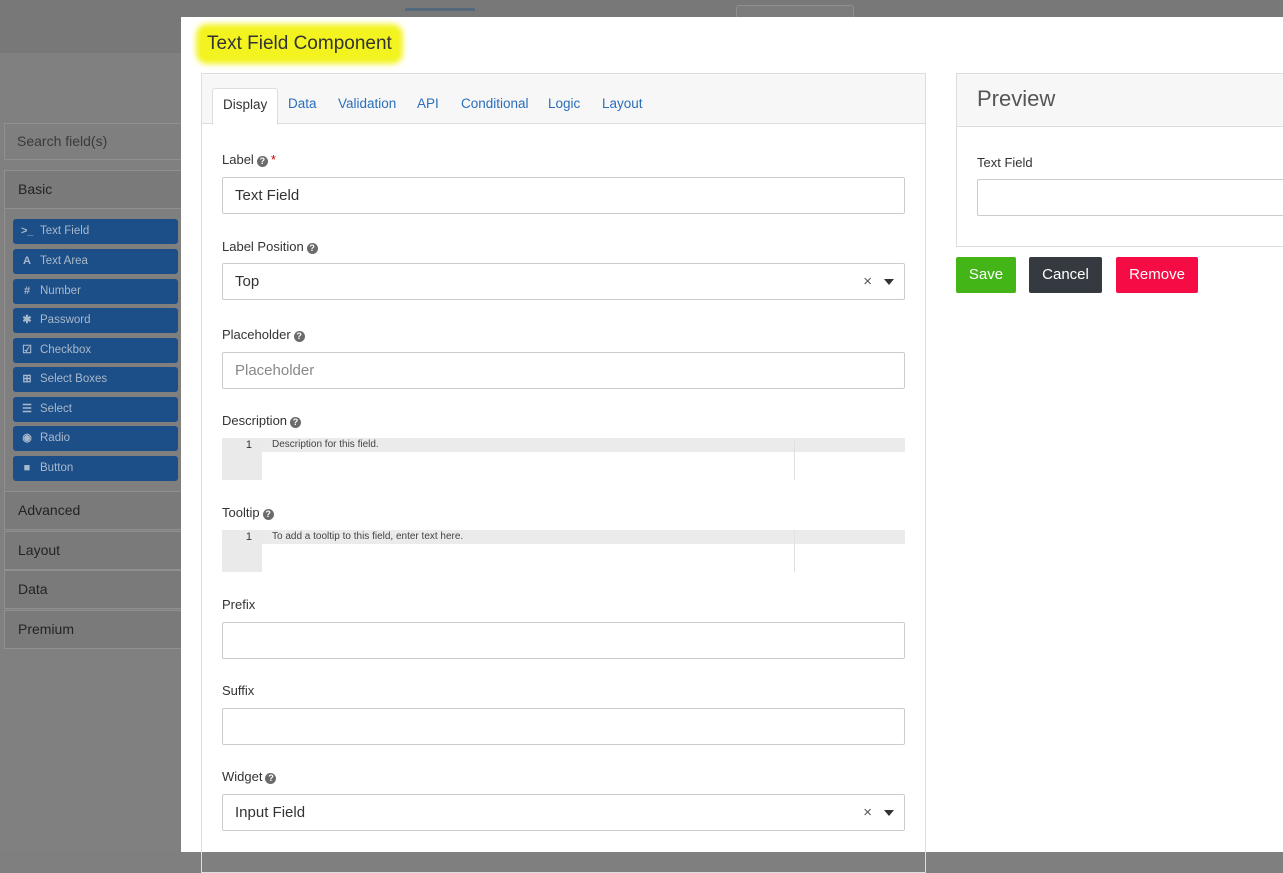 This screenshot has height=873, width=1283. What do you see at coordinates (27, 261) in the screenshot?
I see `font-icon: A` at bounding box center [27, 261].